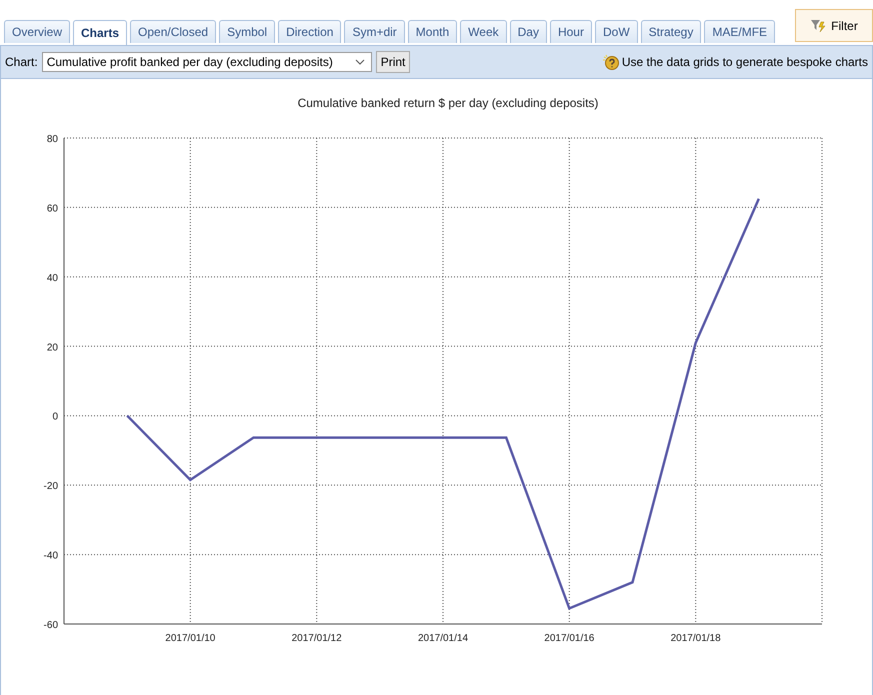  I want to click on chart-label: Chart:, so click(21, 62).